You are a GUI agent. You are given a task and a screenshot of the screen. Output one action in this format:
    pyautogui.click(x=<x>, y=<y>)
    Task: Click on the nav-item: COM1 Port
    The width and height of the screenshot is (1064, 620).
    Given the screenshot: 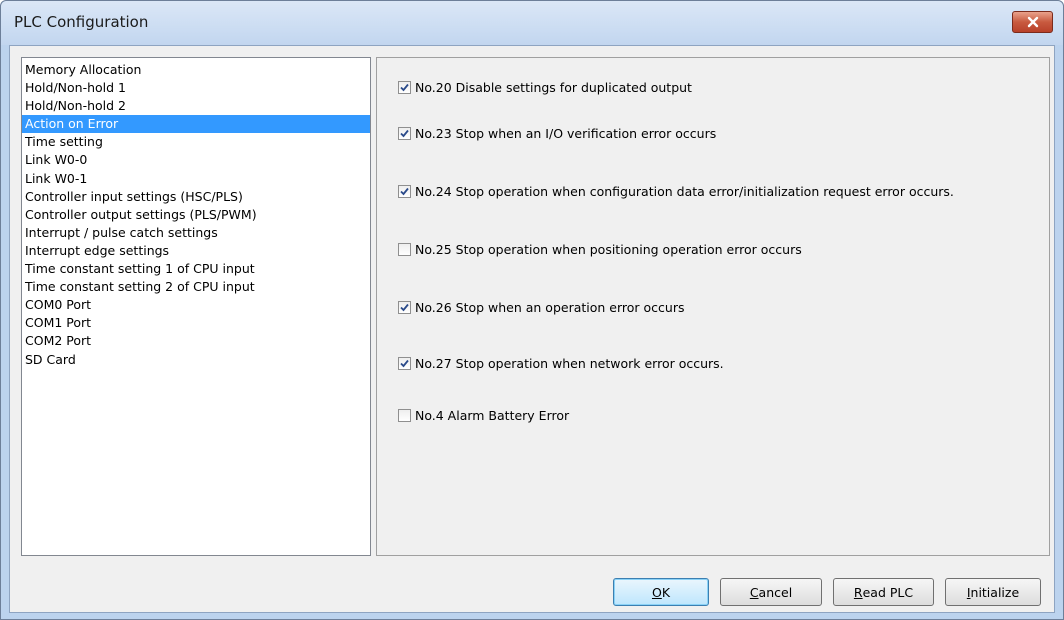 What is the action you would take?
    pyautogui.click(x=196, y=323)
    